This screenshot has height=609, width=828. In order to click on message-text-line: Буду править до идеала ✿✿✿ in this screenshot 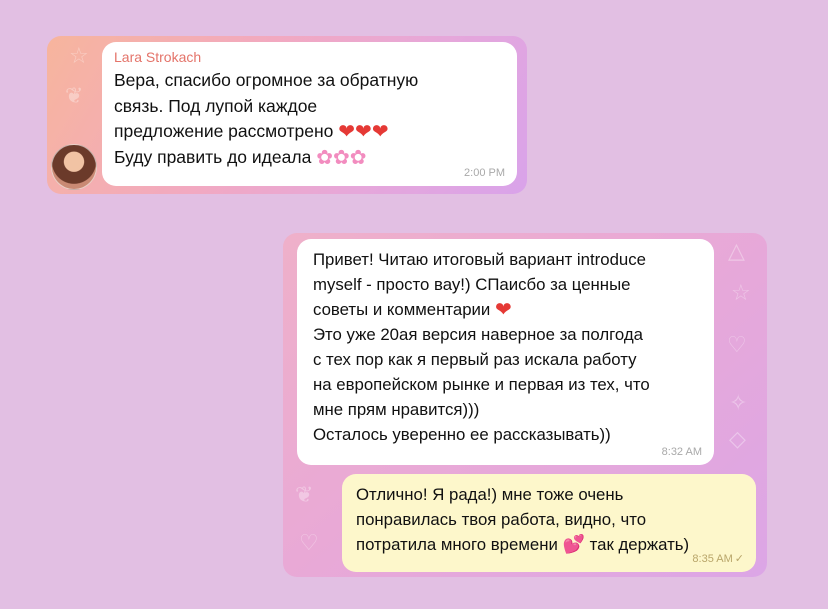, I will do `click(309, 158)`.